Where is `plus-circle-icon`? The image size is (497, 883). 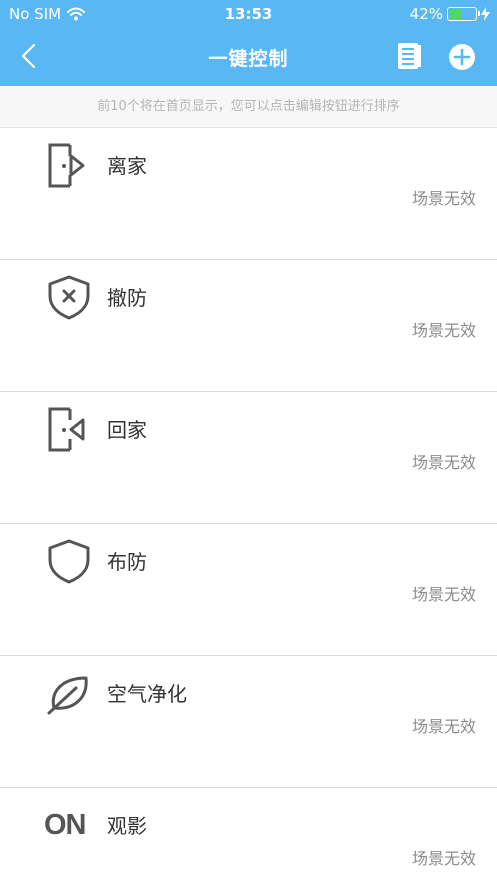 plus-circle-icon is located at coordinates (462, 57).